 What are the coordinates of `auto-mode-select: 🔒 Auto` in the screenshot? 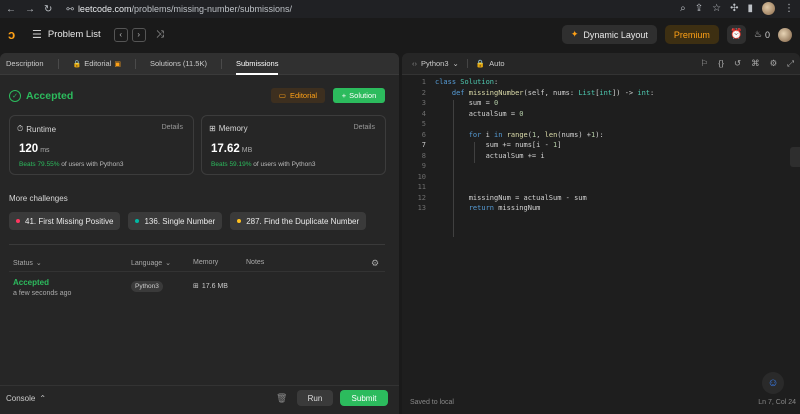 It's located at (490, 63).